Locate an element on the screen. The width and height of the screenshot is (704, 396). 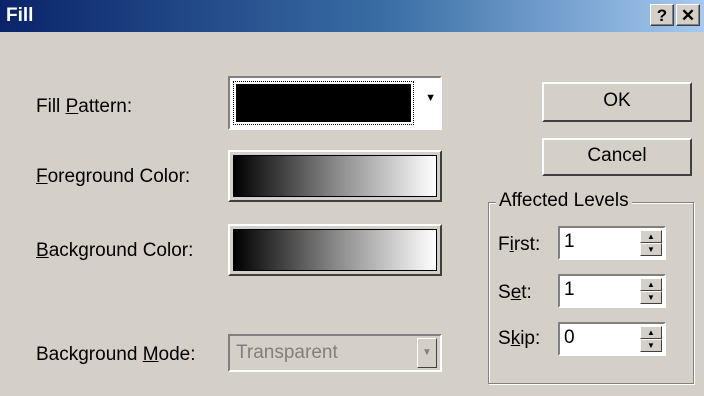
set-spinner: 1 ▲ ▼ is located at coordinates (612, 291).